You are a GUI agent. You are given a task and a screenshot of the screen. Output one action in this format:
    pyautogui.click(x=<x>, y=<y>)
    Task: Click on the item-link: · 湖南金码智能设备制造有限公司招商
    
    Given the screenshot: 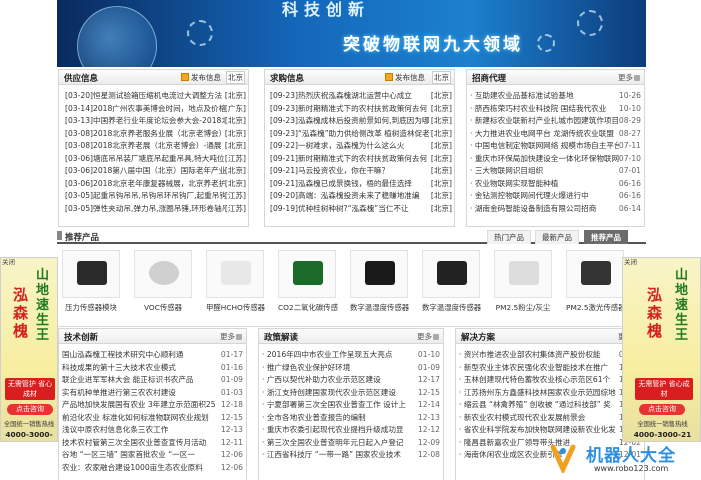 What is the action you would take?
    pyautogui.click(x=533, y=208)
    